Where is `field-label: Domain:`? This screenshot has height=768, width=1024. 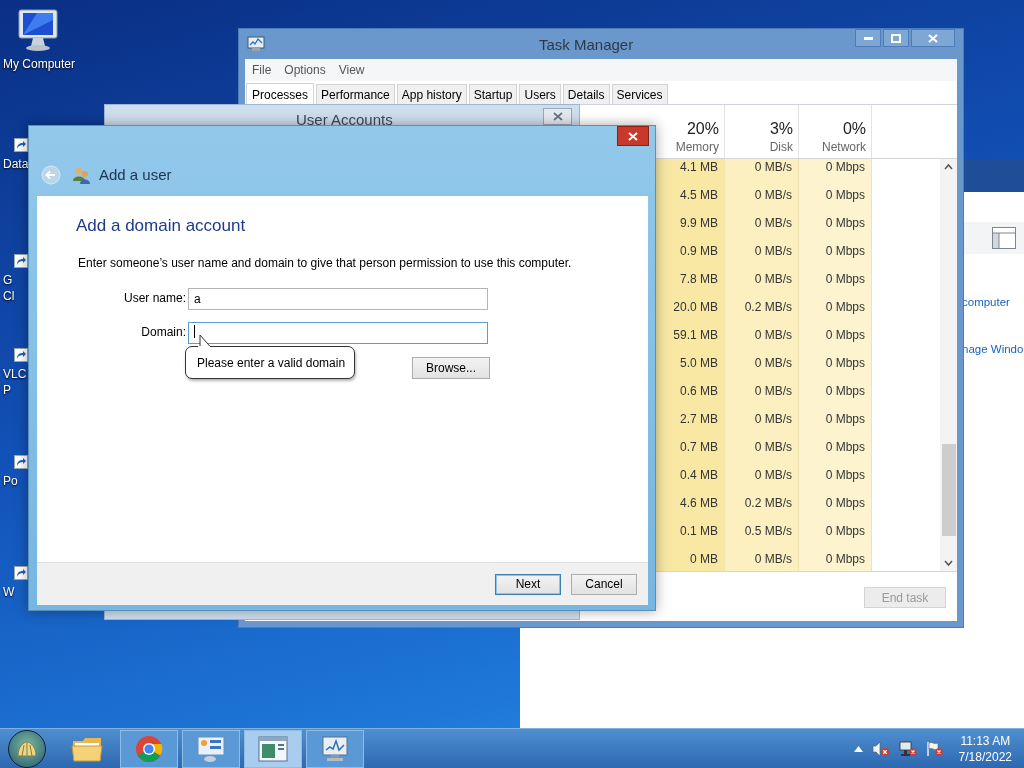
field-label: Domain: is located at coordinates (163, 332).